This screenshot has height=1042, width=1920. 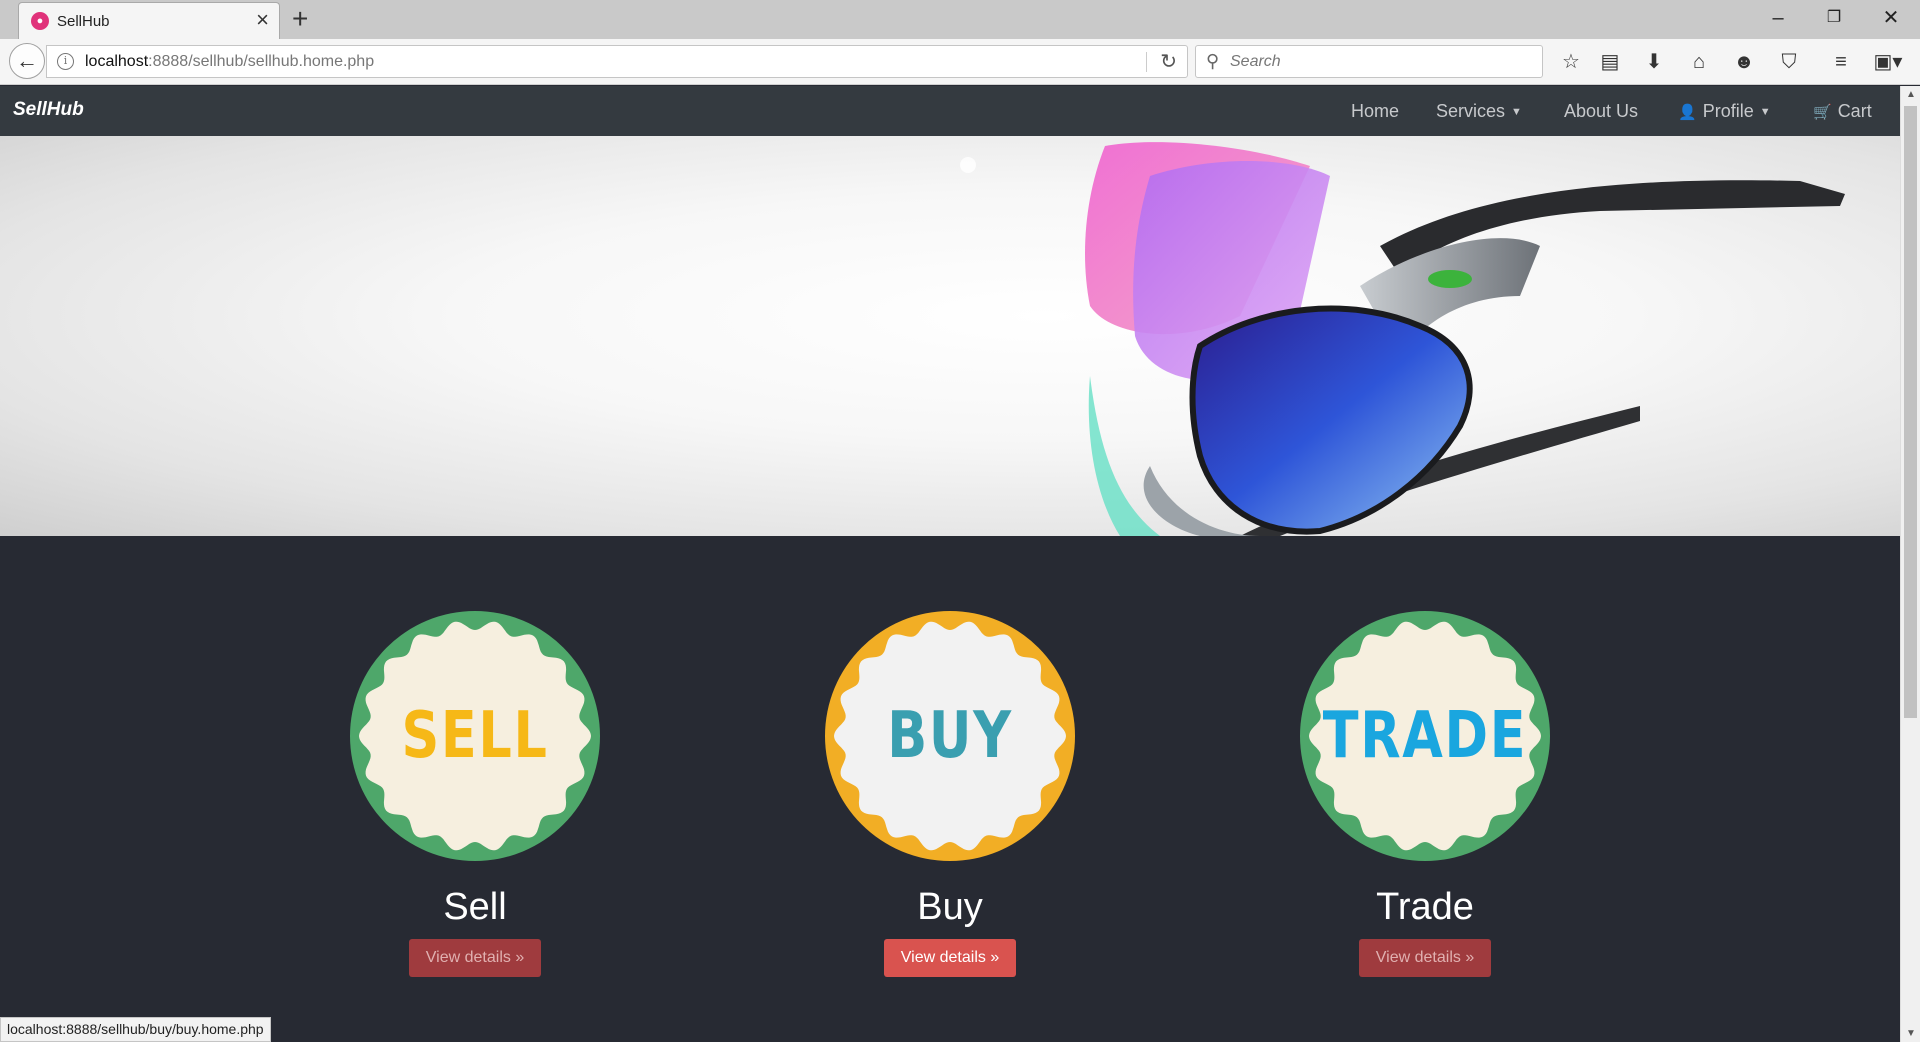 I want to click on nav-services: Services ▼, so click(x=1479, y=111).